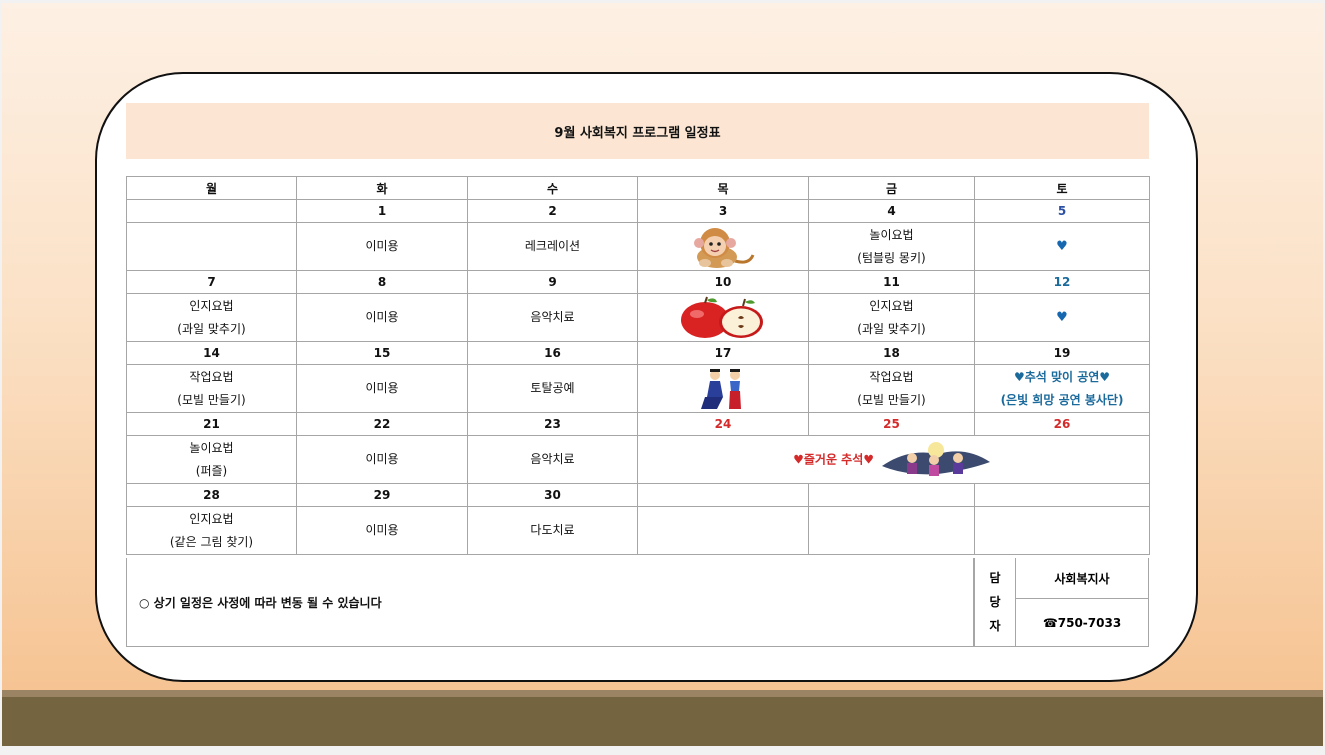  I want to click on event-title: ♥추석 맞이 공연♥, so click(1062, 376).